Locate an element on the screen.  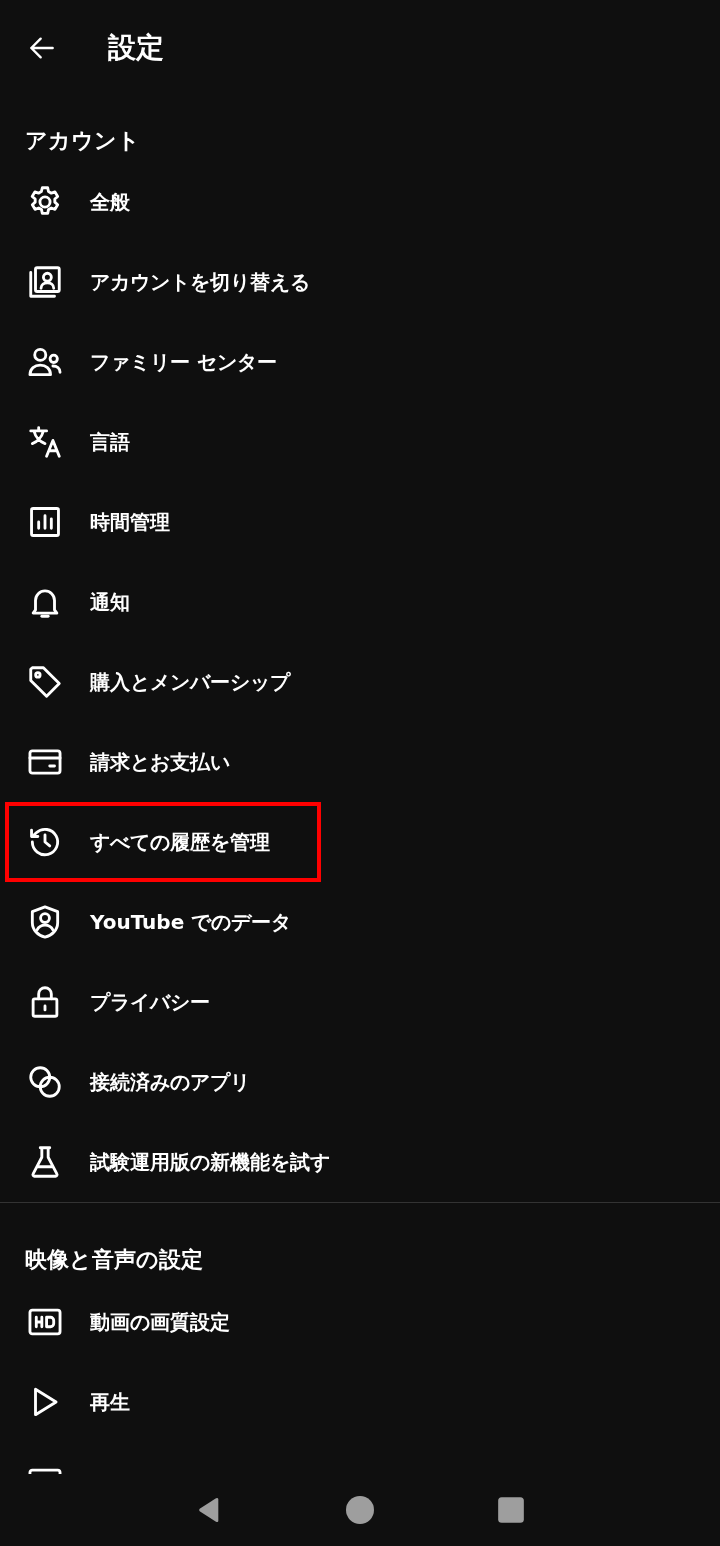
home-icon is located at coordinates (360, 1510).